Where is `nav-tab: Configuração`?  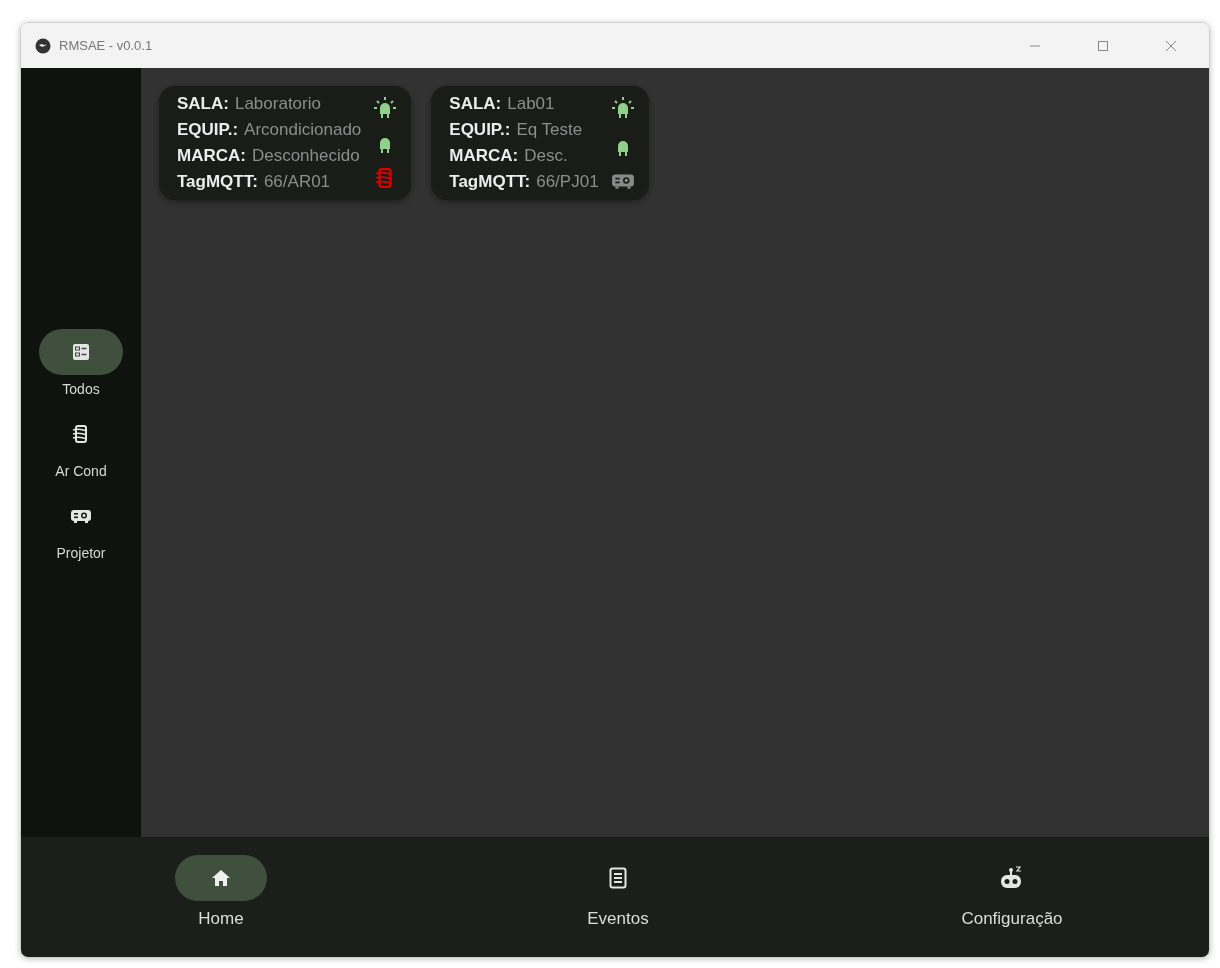
nav-tab: Configuração is located at coordinates (1012, 906).